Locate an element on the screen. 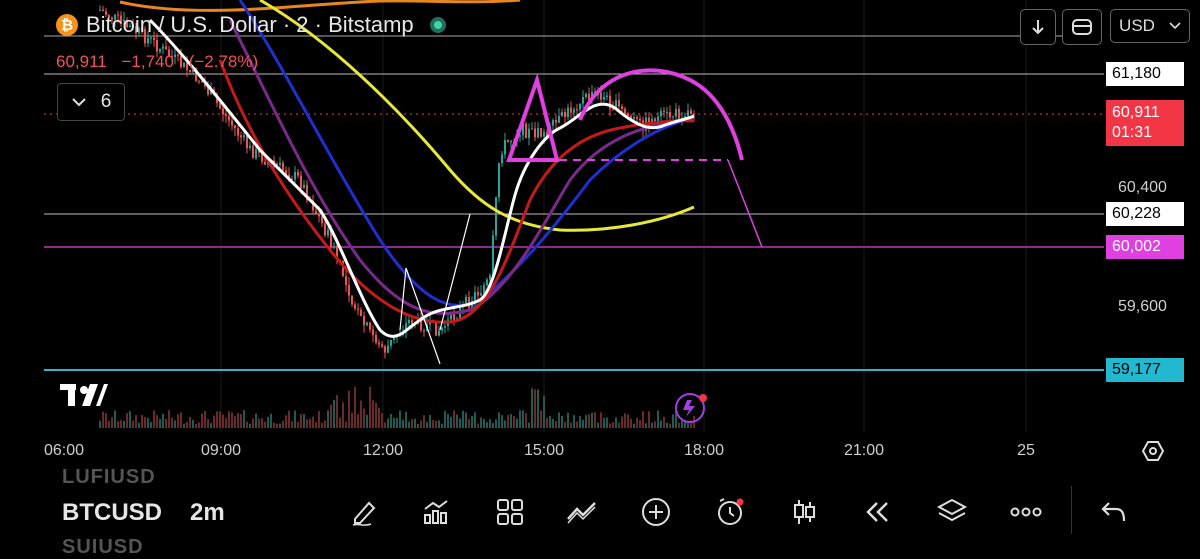  scroll-down-button is located at coordinates (1038, 27).